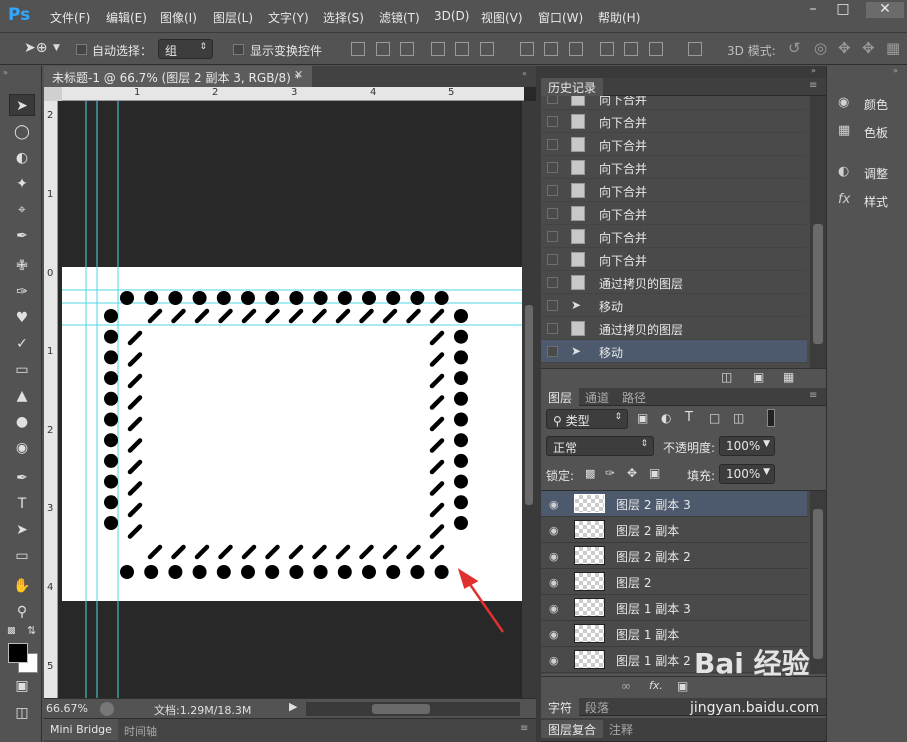 This screenshot has width=907, height=742. What do you see at coordinates (674, 582) in the screenshot?
I see `layer-row: ◉ 图层 2` at bounding box center [674, 582].